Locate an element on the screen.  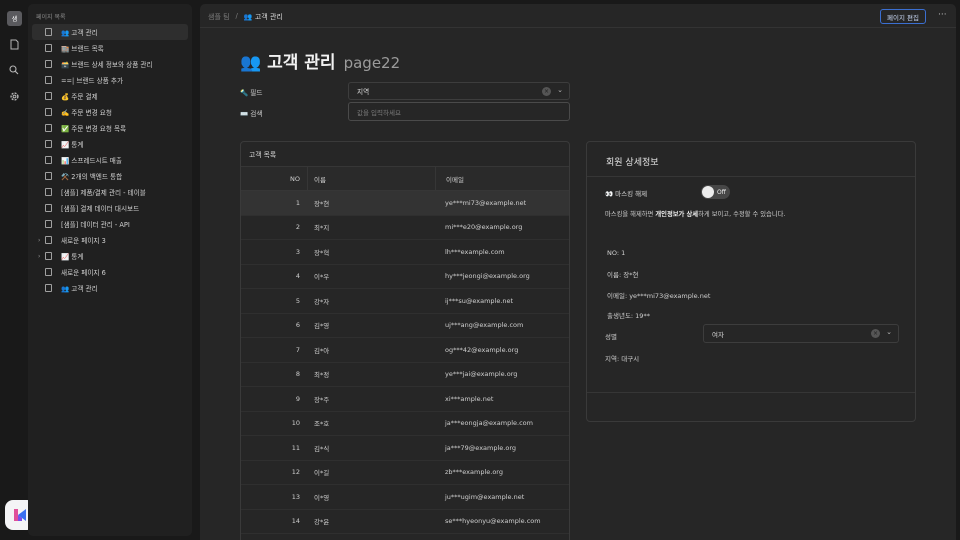
table-row: 3 장*혁 lh***example.com is located at coordinates (405, 252).